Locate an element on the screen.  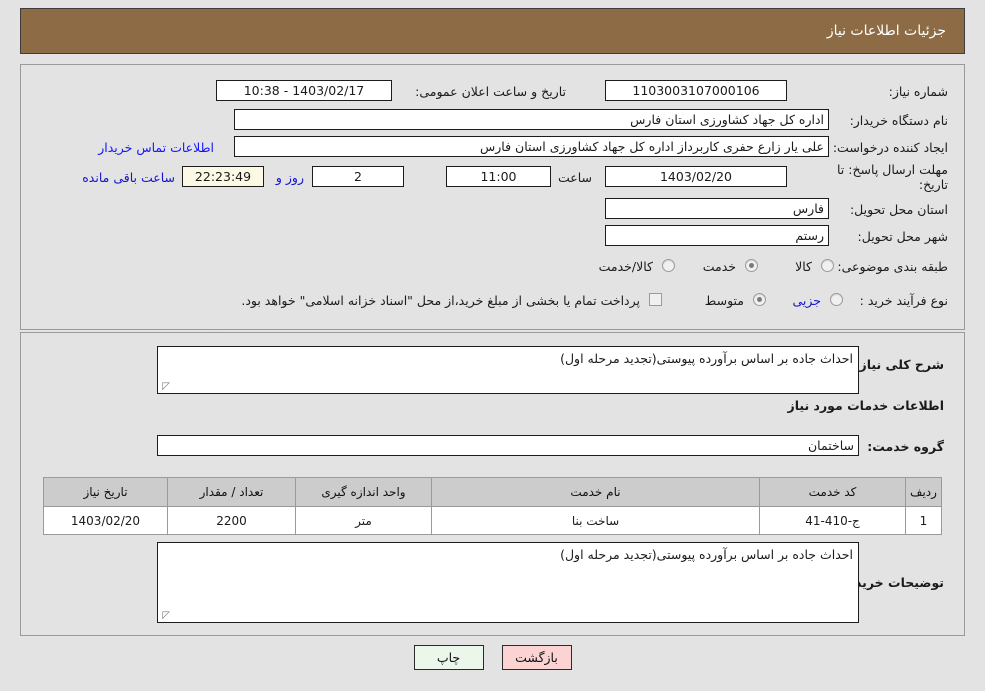
cell-service-code: ج-410-41 is located at coordinates (832, 520).